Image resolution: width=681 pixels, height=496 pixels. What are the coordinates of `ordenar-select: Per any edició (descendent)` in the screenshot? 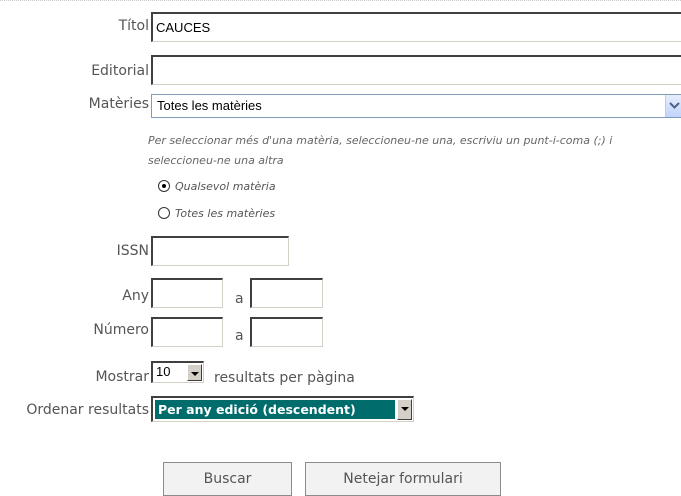 It's located at (282, 409).